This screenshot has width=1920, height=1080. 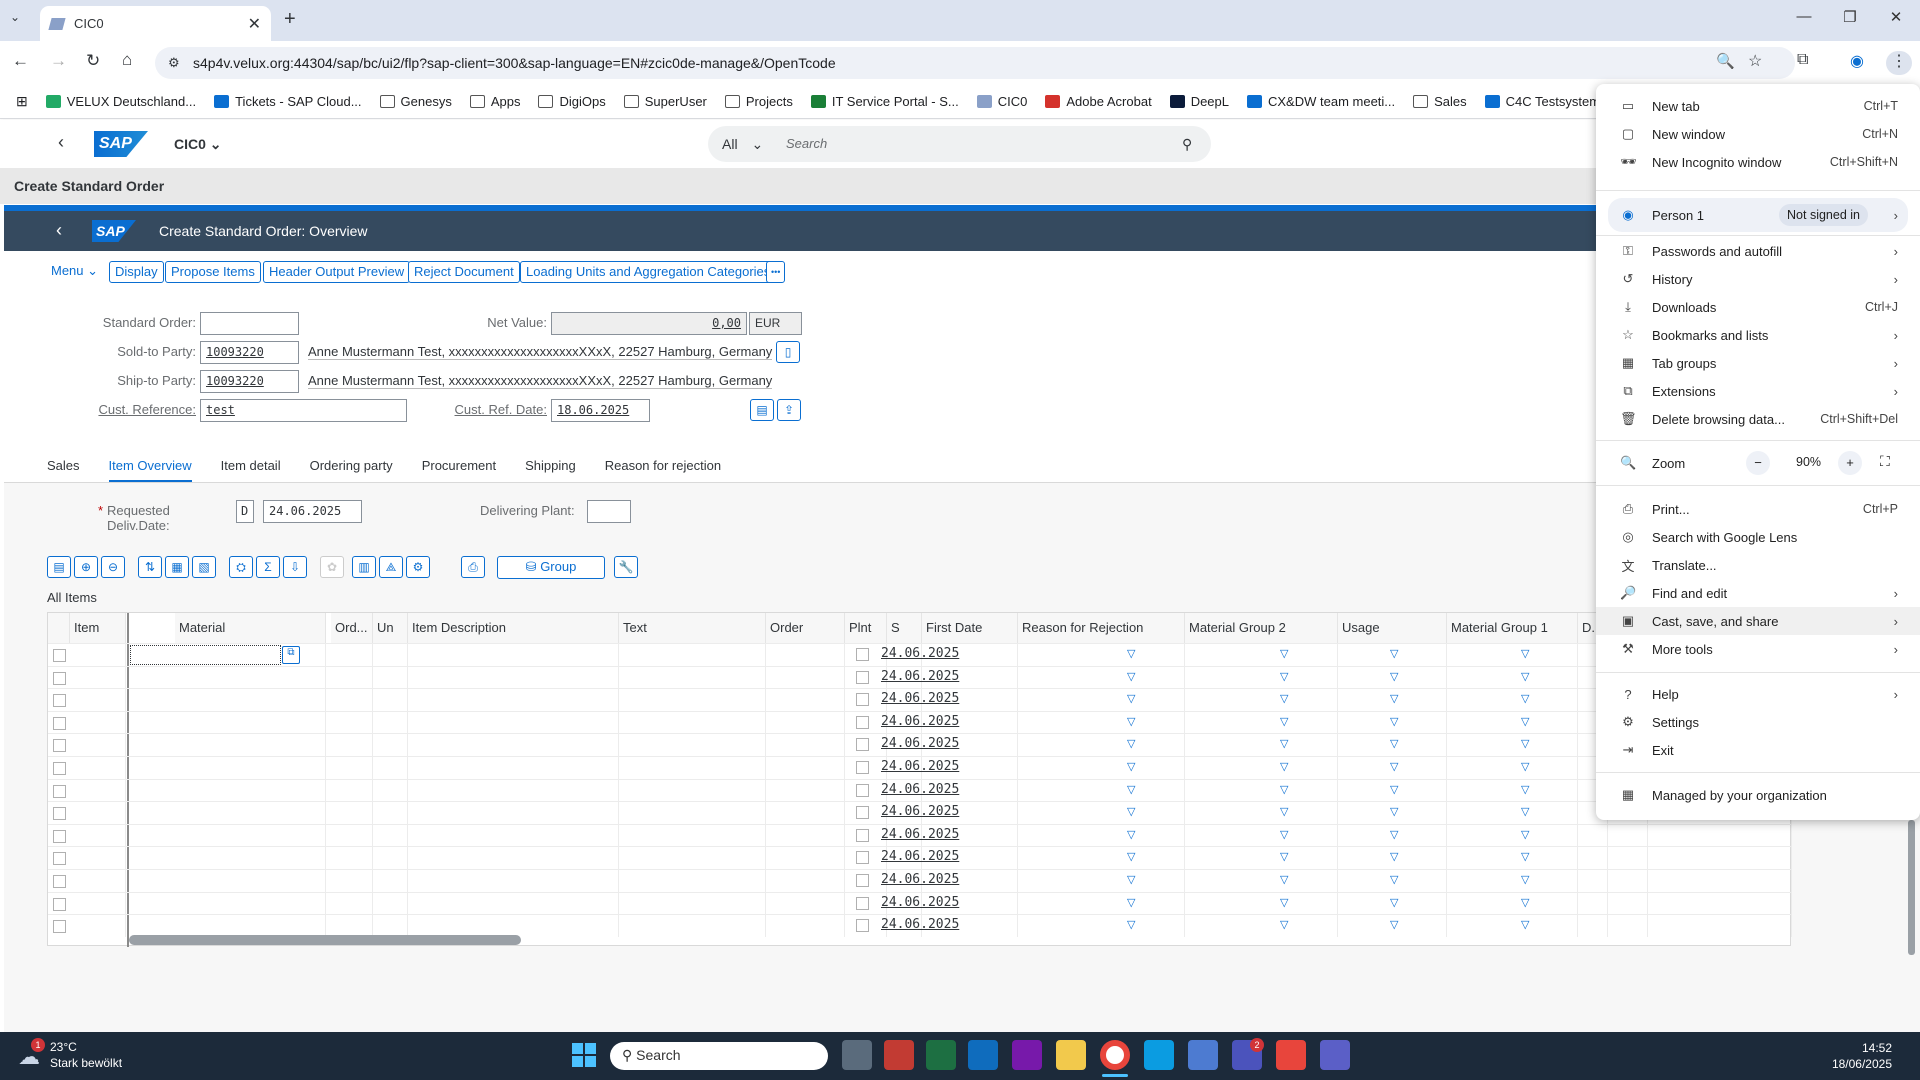 What do you see at coordinates (572, 101) in the screenshot?
I see `bookmark-item: DigiOps` at bounding box center [572, 101].